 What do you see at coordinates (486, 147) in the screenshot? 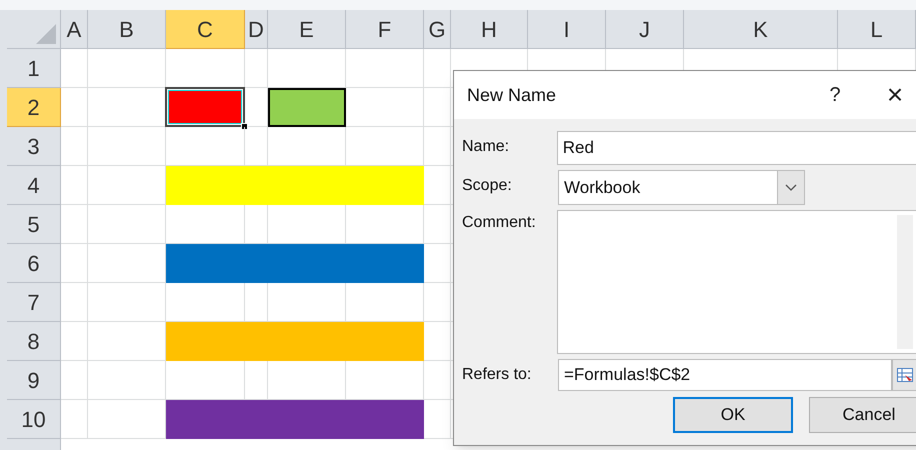
I see `name-label: Name:` at bounding box center [486, 147].